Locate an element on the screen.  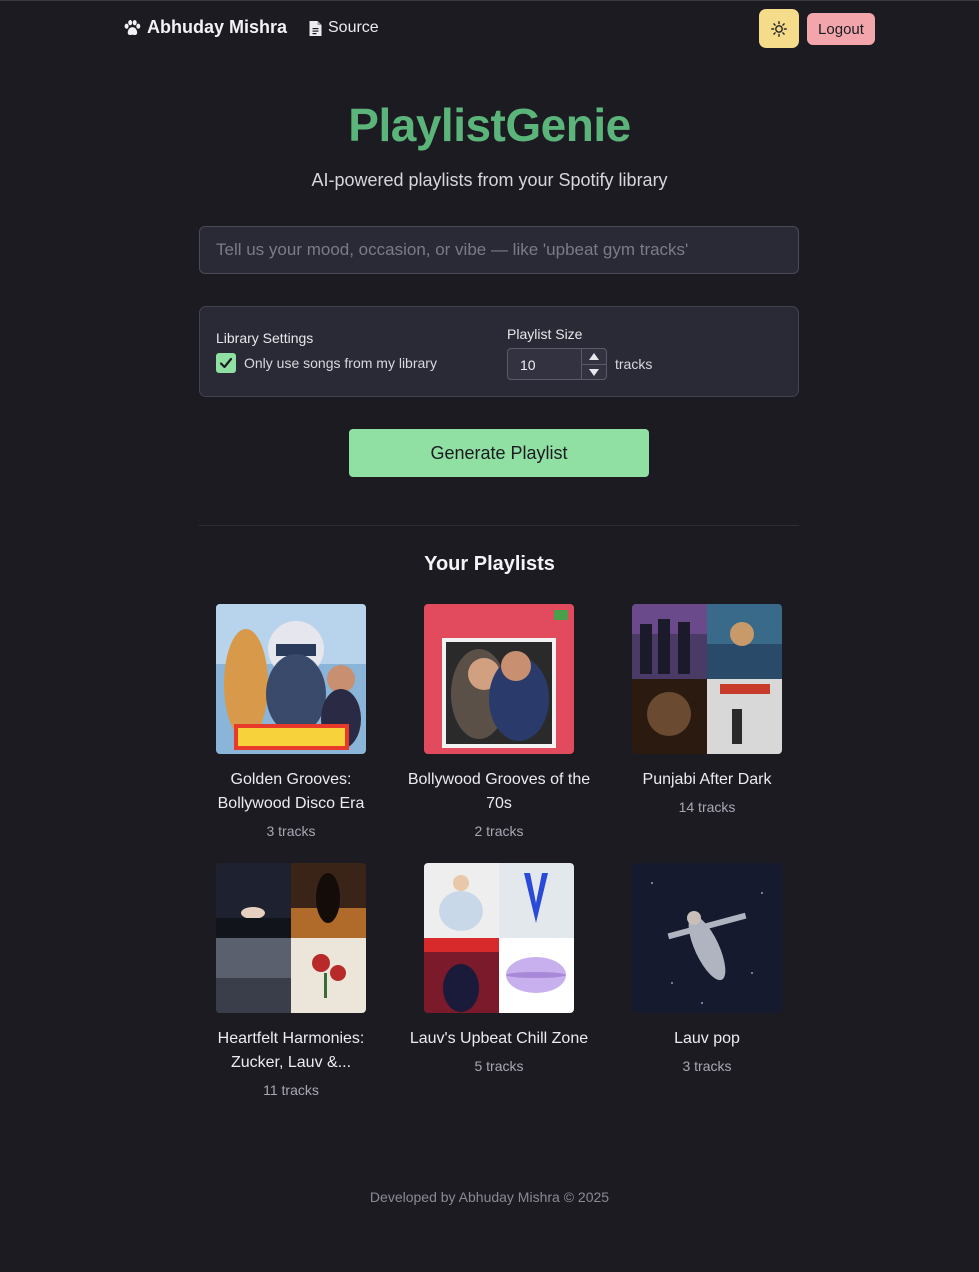
mood-prompt-input is located at coordinates (499, 250).